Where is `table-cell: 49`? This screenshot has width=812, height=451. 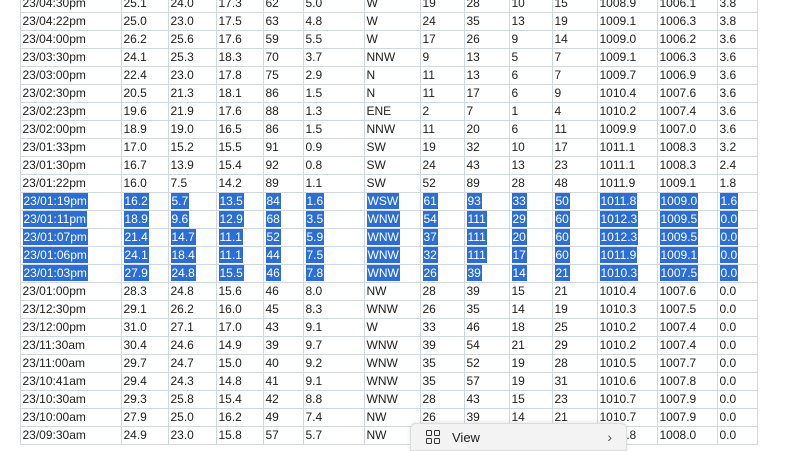 table-cell: 49 is located at coordinates (283, 417).